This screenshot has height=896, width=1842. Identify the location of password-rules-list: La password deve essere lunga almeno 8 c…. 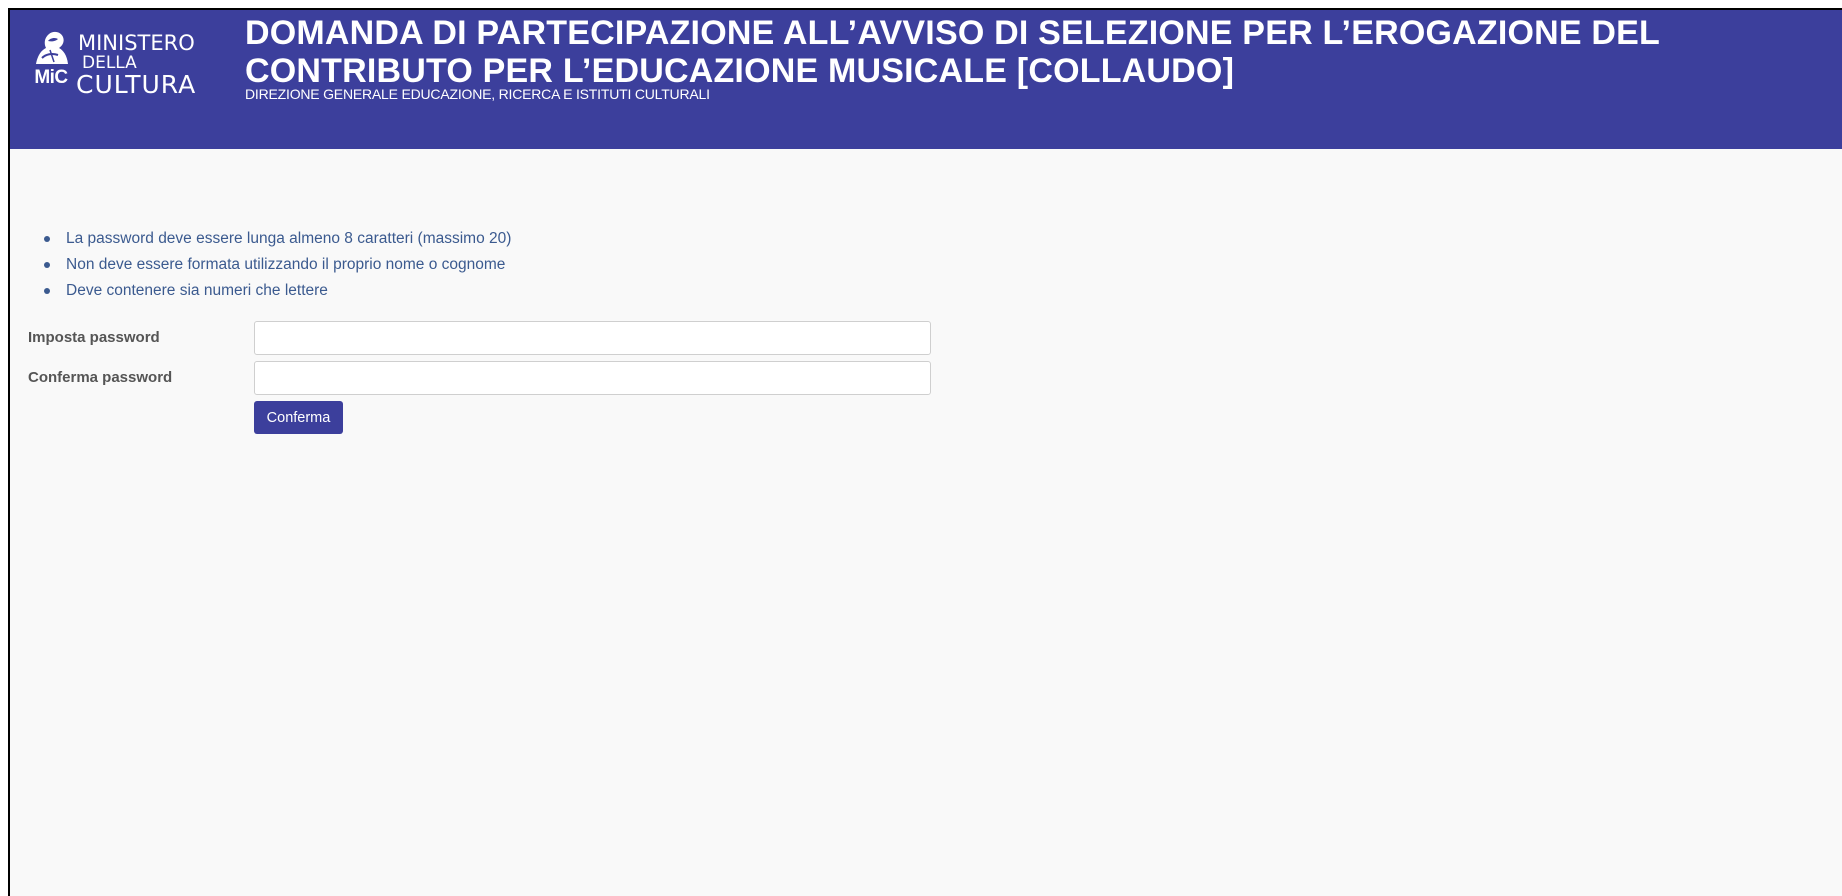
(266, 265).